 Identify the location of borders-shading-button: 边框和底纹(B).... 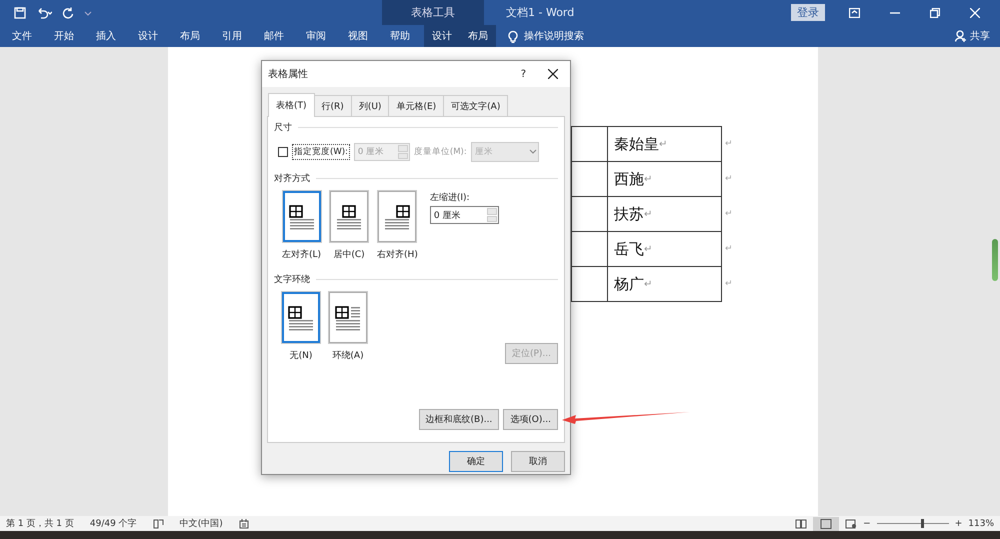
(459, 419).